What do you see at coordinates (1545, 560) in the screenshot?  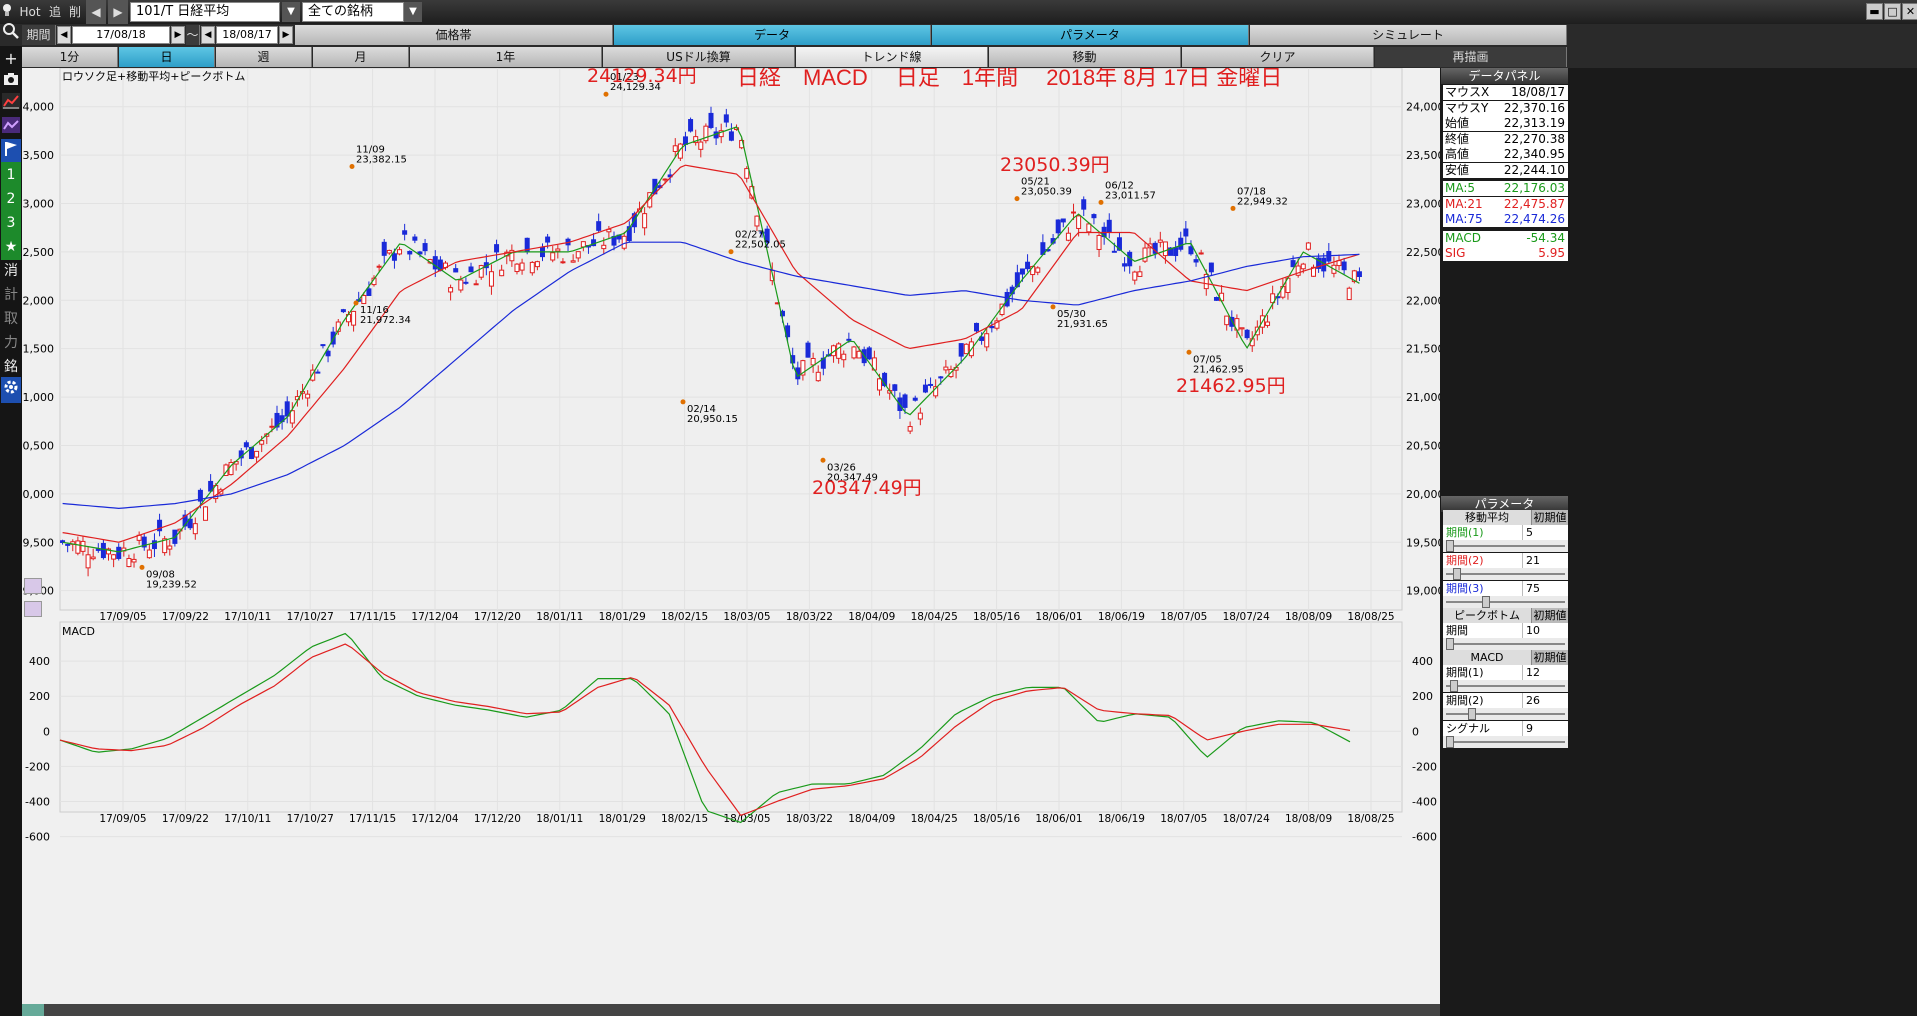 I see `param-value-input: 21` at bounding box center [1545, 560].